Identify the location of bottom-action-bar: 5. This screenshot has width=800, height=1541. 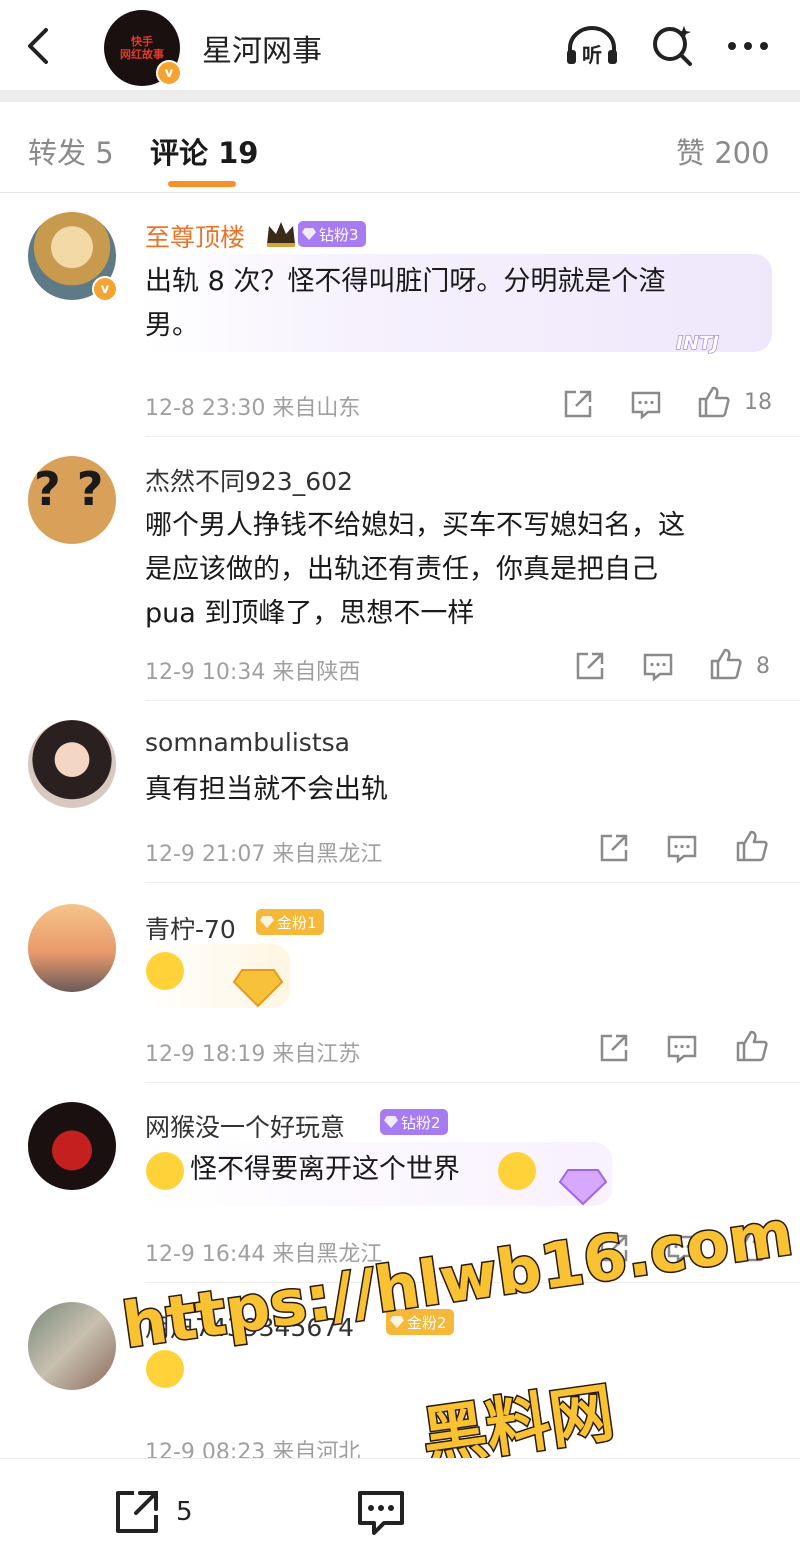
(400, 1499).